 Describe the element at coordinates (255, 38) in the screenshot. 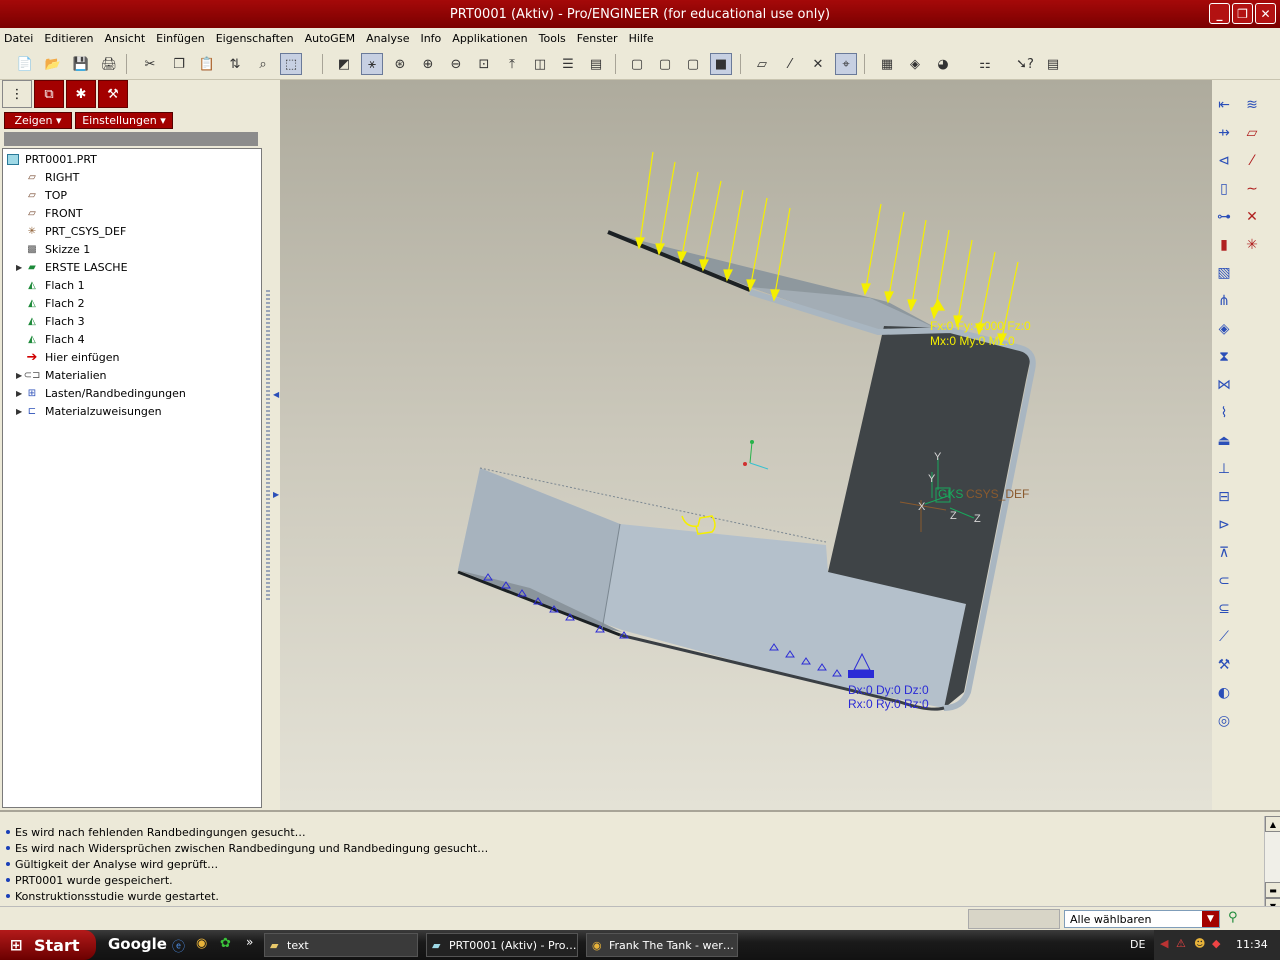

I see `menu-eigenschaften: Eigenschaften` at that location.